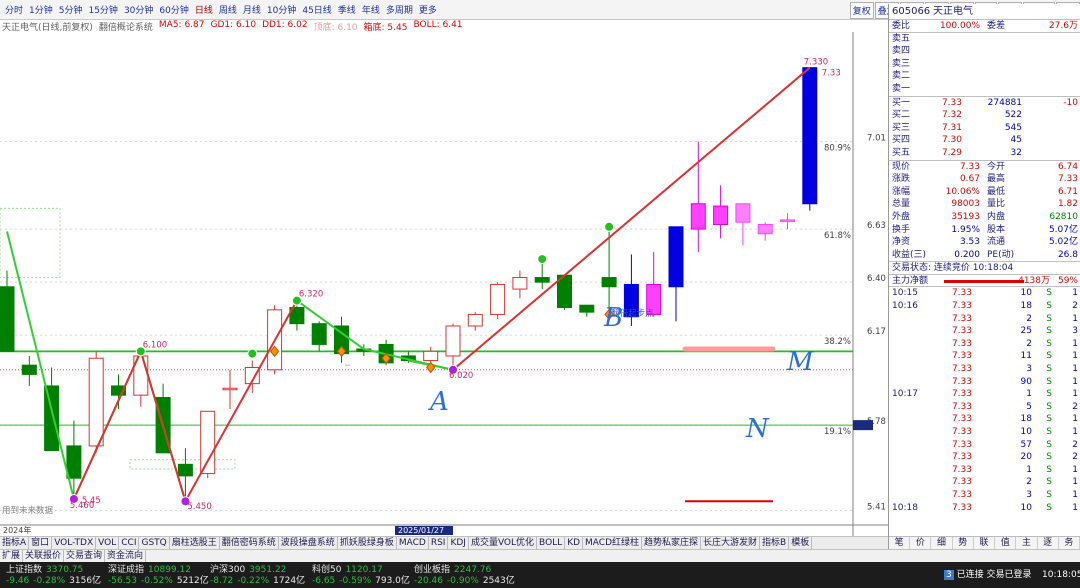  Describe the element at coordinates (108, 543) in the screenshot. I see `indicator-tab: VOL` at that location.